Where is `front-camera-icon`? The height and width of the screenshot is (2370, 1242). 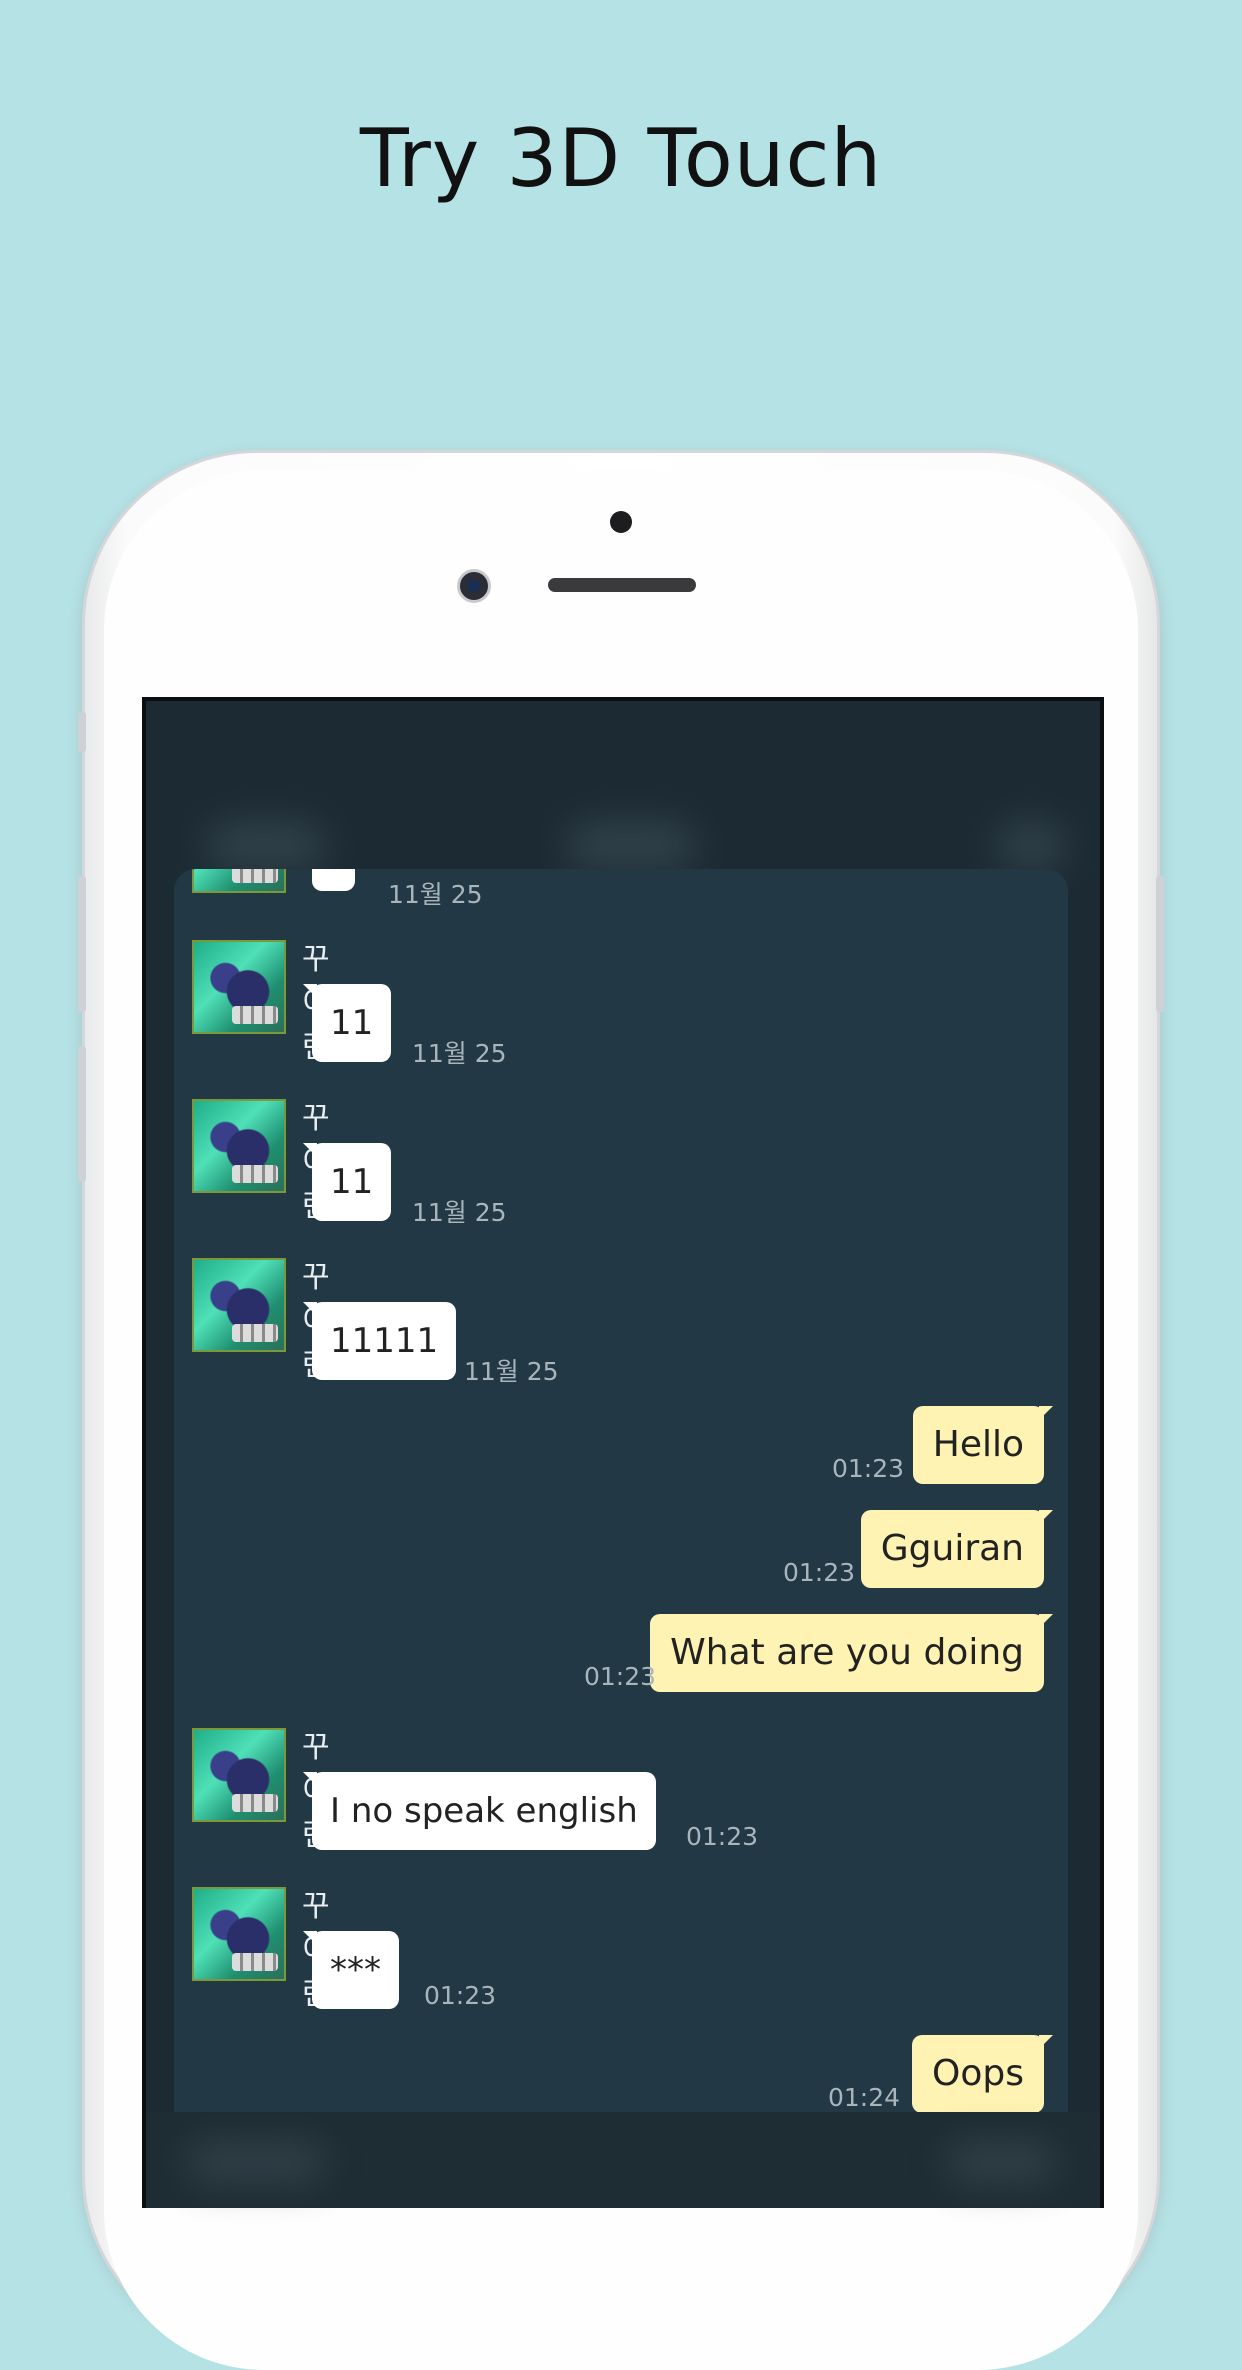
front-camera-icon is located at coordinates (474, 586).